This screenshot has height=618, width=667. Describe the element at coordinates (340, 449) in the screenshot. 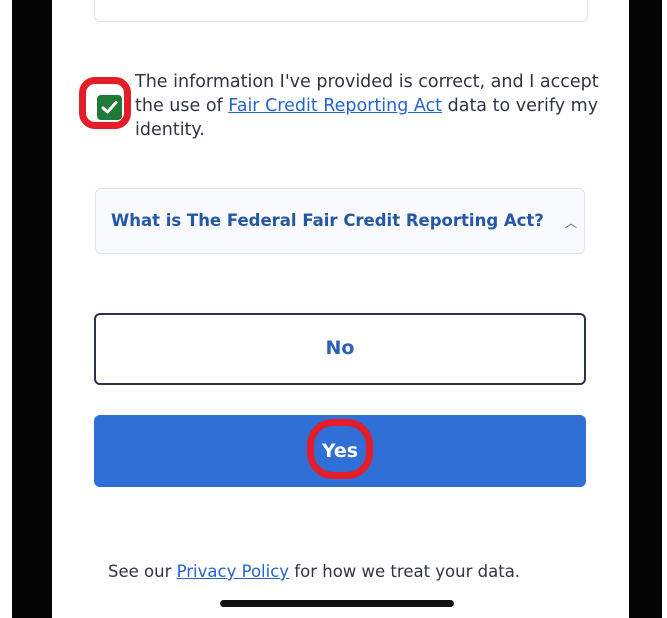

I see `yes-highlight-circle` at that location.